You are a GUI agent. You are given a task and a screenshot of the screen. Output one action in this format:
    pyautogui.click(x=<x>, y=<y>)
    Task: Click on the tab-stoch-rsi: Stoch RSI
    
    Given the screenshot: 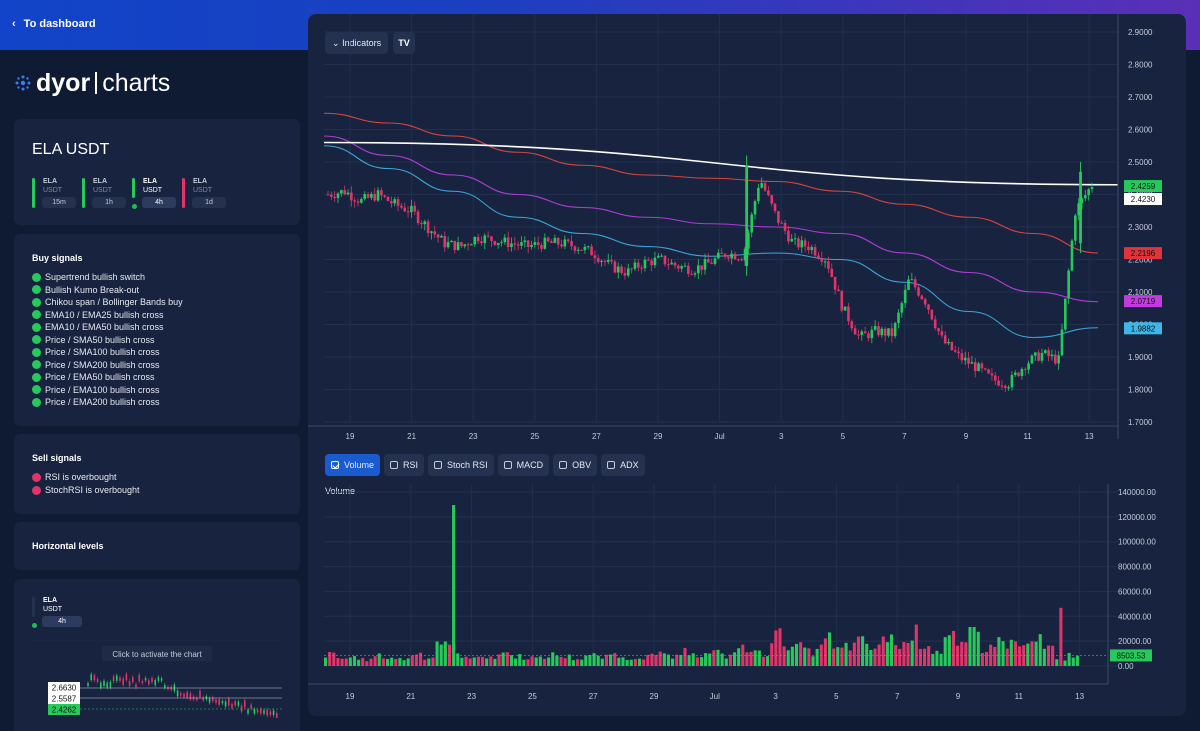 What is the action you would take?
    pyautogui.click(x=461, y=465)
    